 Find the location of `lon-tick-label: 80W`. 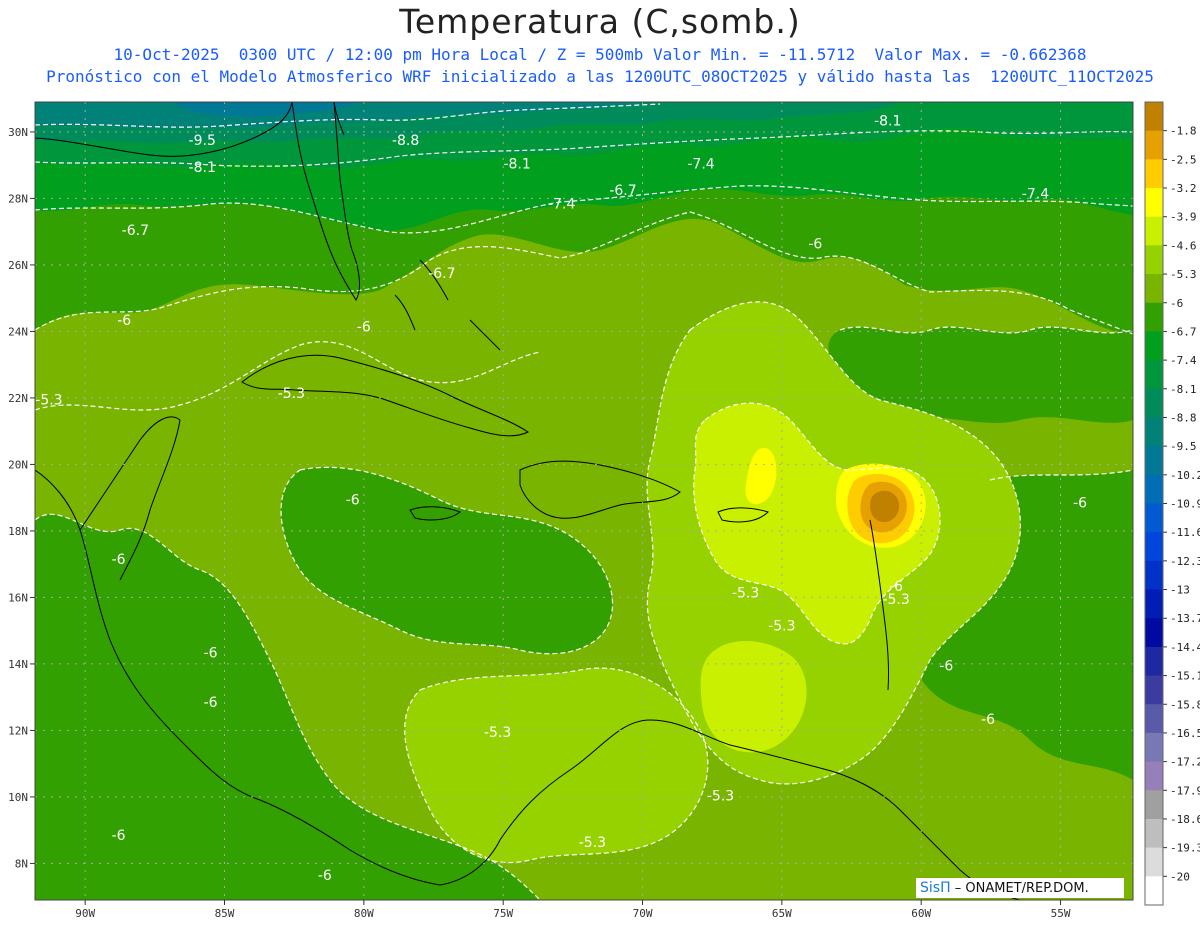

lon-tick-label: 80W is located at coordinates (364, 913).